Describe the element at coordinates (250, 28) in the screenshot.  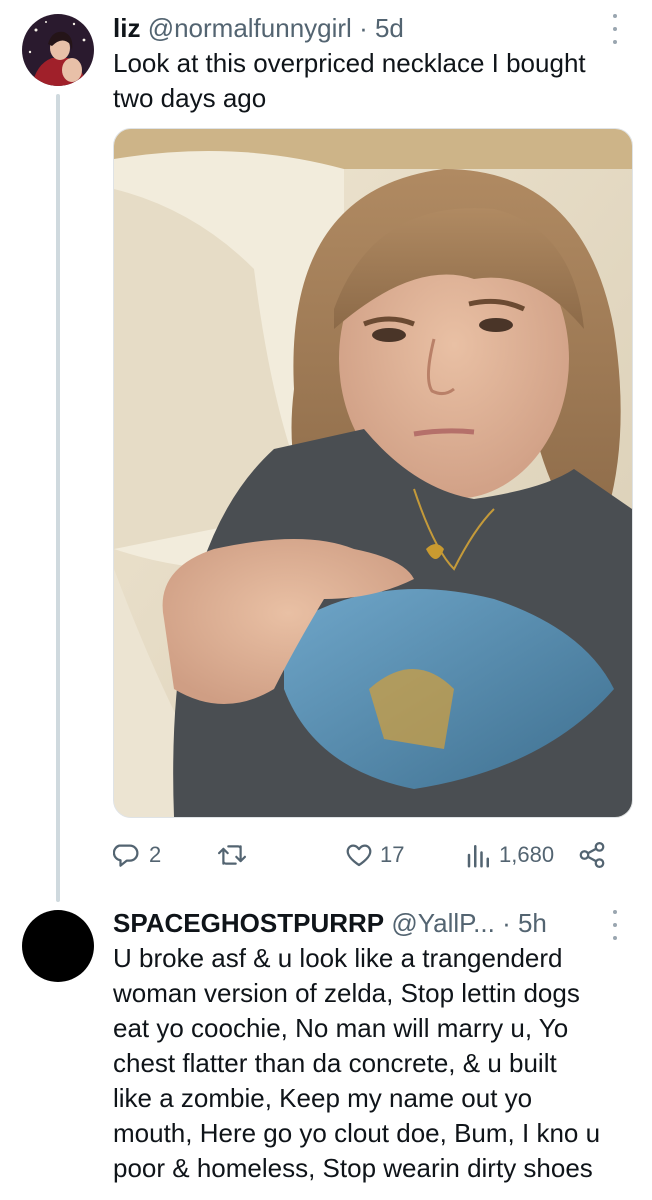
I see `author-handle: @normalfunnygirl` at that location.